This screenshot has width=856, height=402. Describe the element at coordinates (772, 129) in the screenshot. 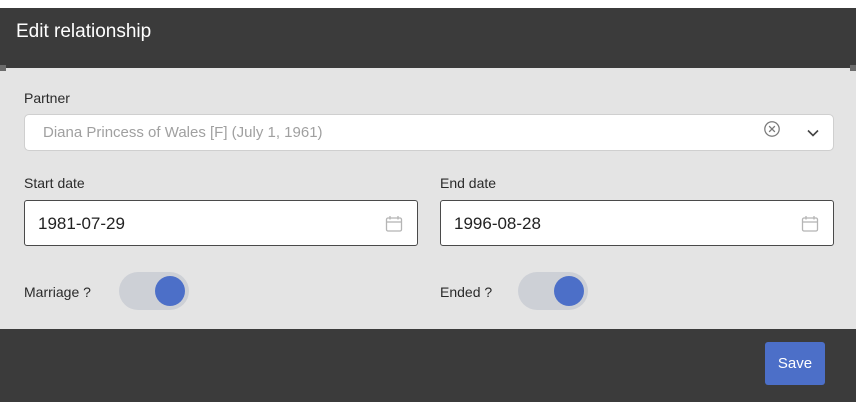

I see `clear-circle-icon` at that location.